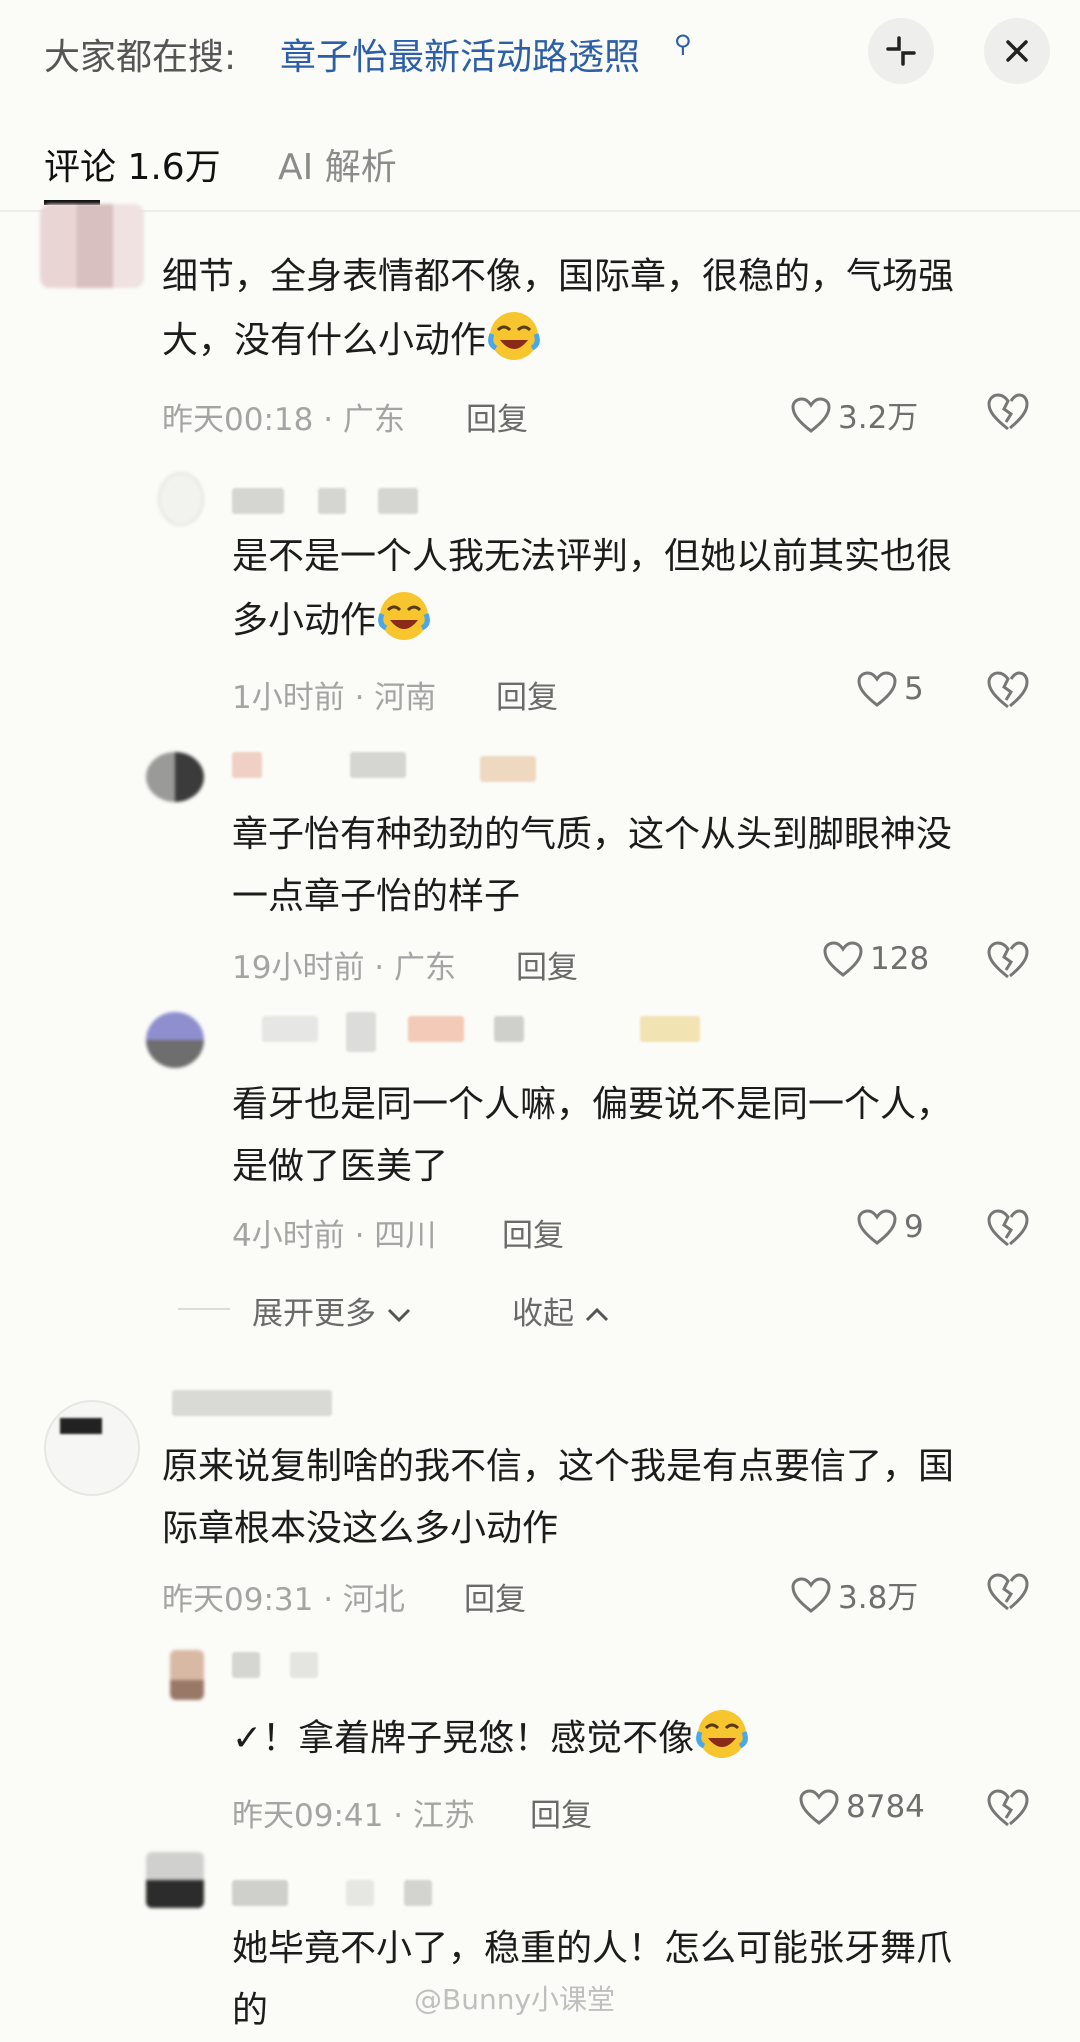 The height and width of the screenshot is (2042, 1080). I want to click on avatar-redaction, so click(81, 1426).